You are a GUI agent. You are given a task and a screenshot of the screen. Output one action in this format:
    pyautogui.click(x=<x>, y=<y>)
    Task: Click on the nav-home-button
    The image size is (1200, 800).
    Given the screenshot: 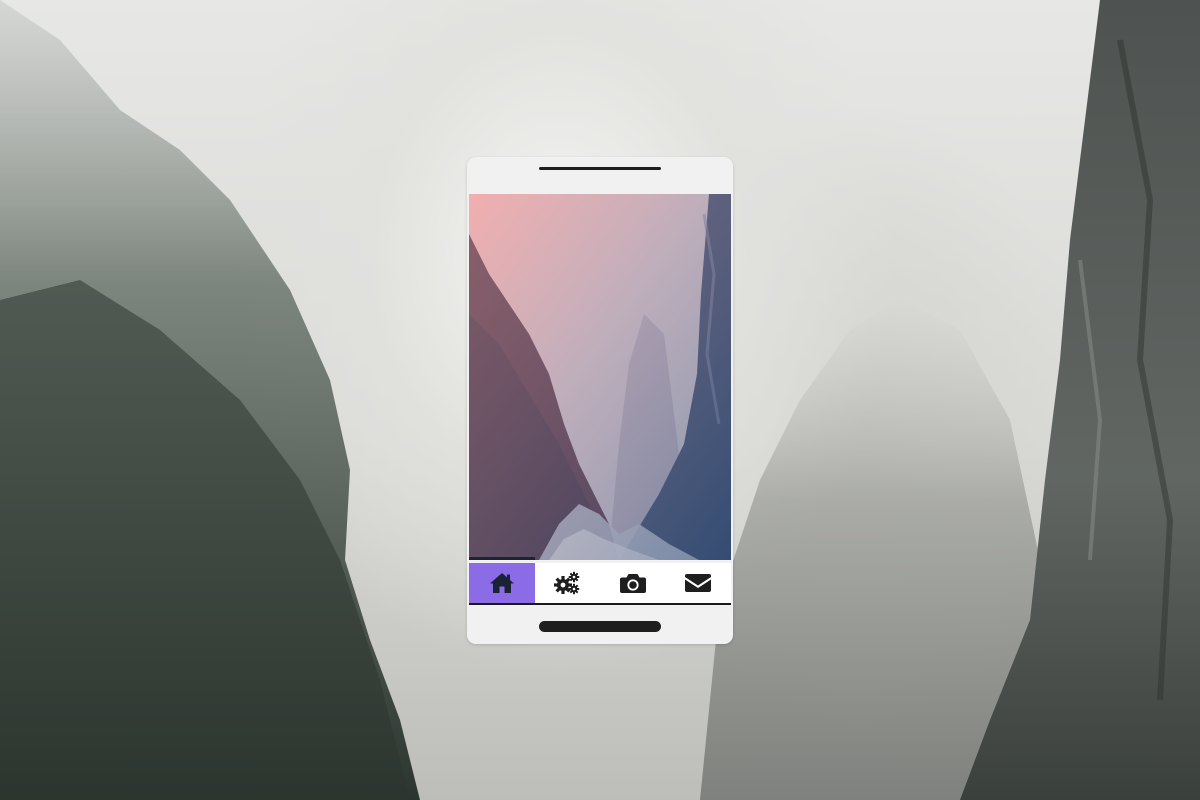 What is the action you would take?
    pyautogui.click(x=502, y=583)
    